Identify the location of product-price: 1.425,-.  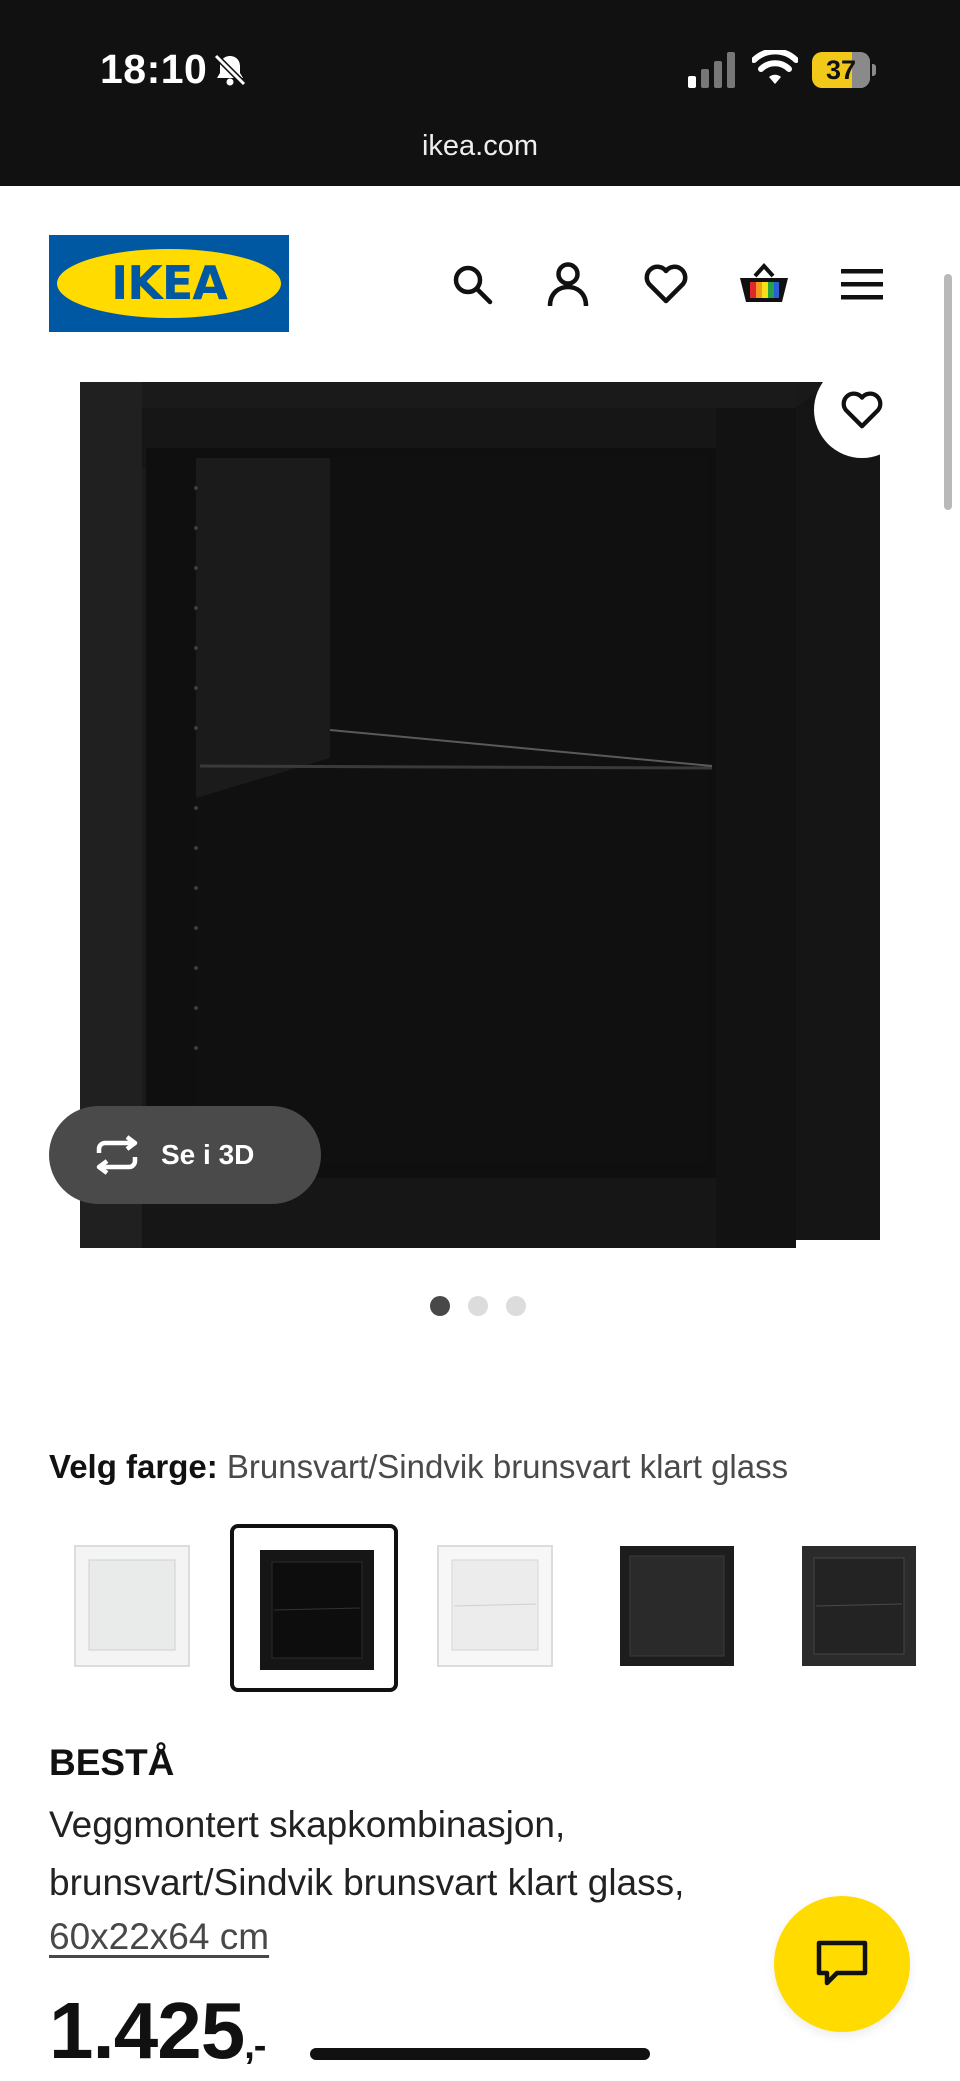
(157, 2031).